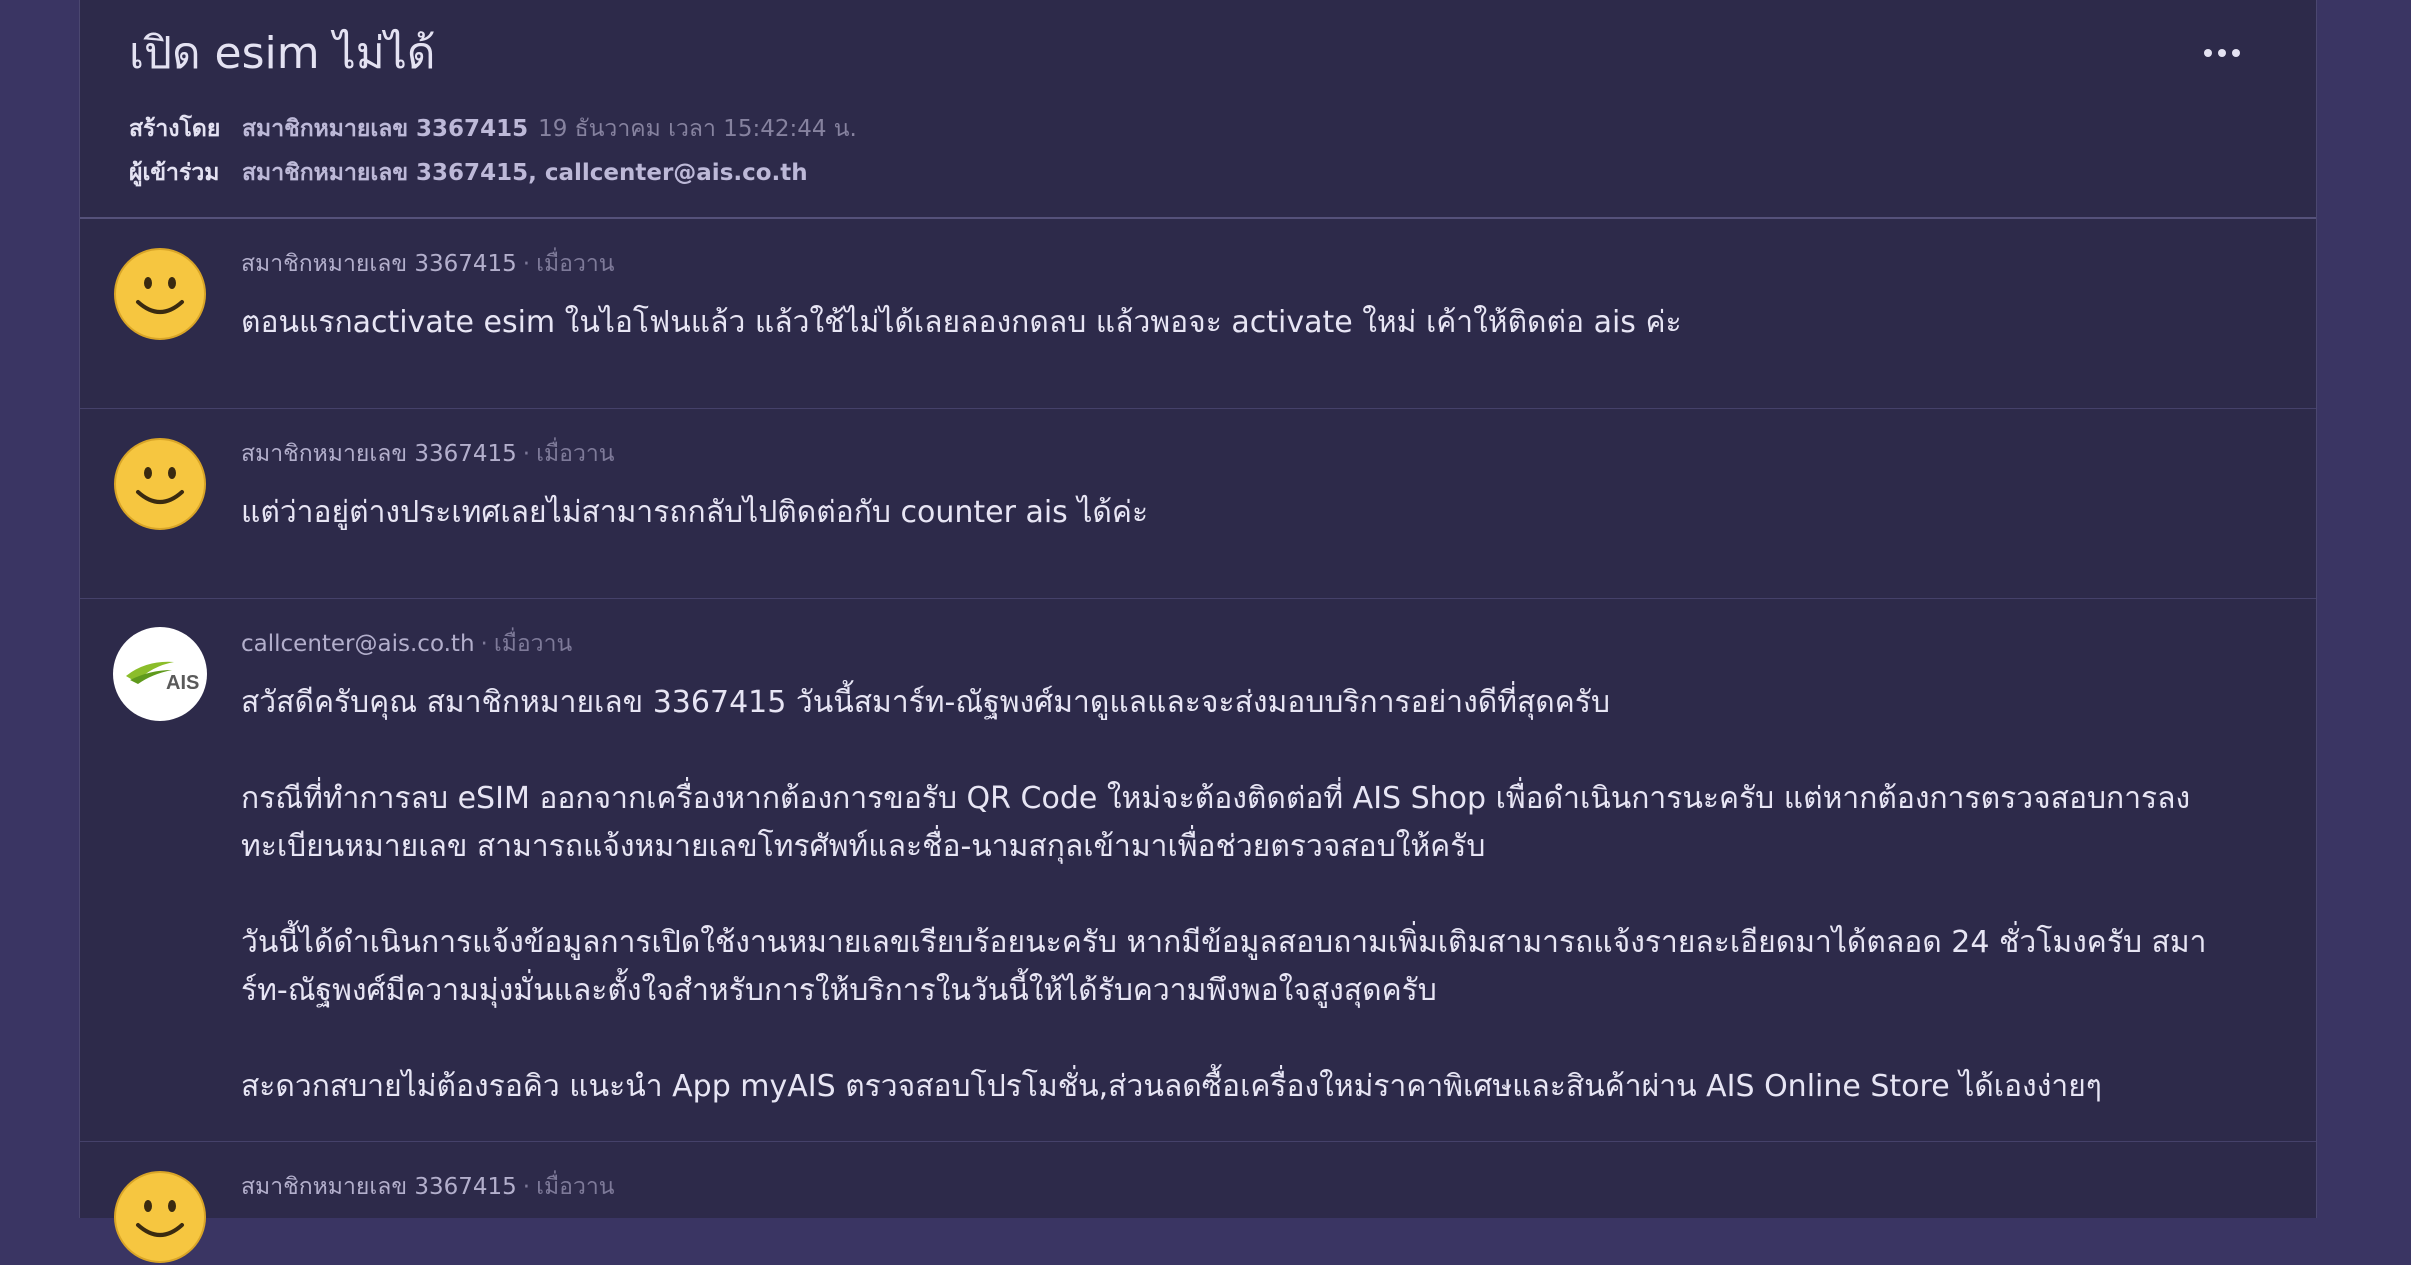 This screenshot has height=1265, width=2411. What do you see at coordinates (182, 683) in the screenshot?
I see `ais-logo-text: AIS` at bounding box center [182, 683].